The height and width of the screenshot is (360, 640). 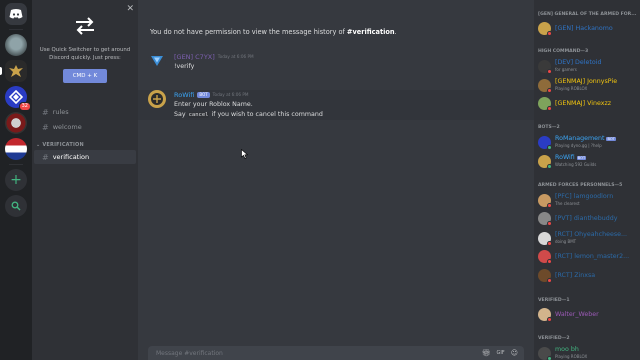 What do you see at coordinates (63, 145) in the screenshot?
I see `category-label: VERIFICATION` at bounding box center [63, 145].